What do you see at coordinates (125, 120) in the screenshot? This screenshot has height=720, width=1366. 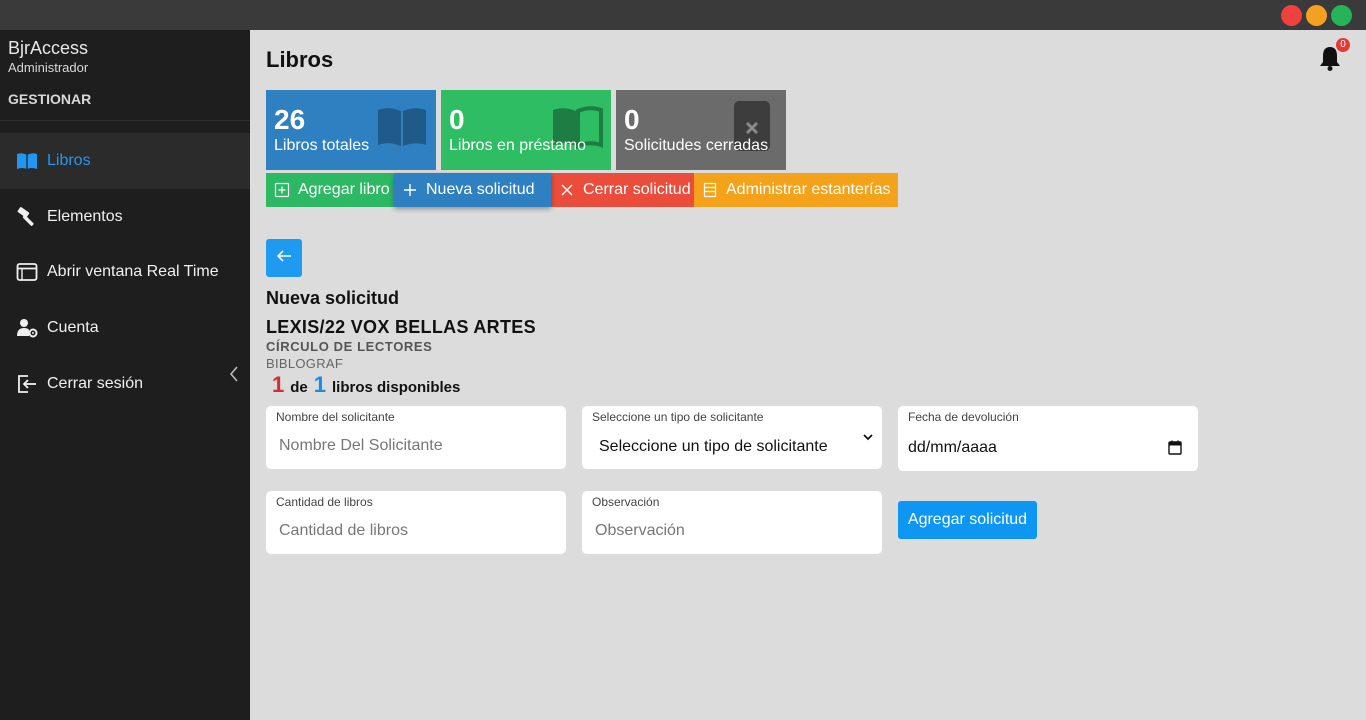 I see `sidebar-divider` at bounding box center [125, 120].